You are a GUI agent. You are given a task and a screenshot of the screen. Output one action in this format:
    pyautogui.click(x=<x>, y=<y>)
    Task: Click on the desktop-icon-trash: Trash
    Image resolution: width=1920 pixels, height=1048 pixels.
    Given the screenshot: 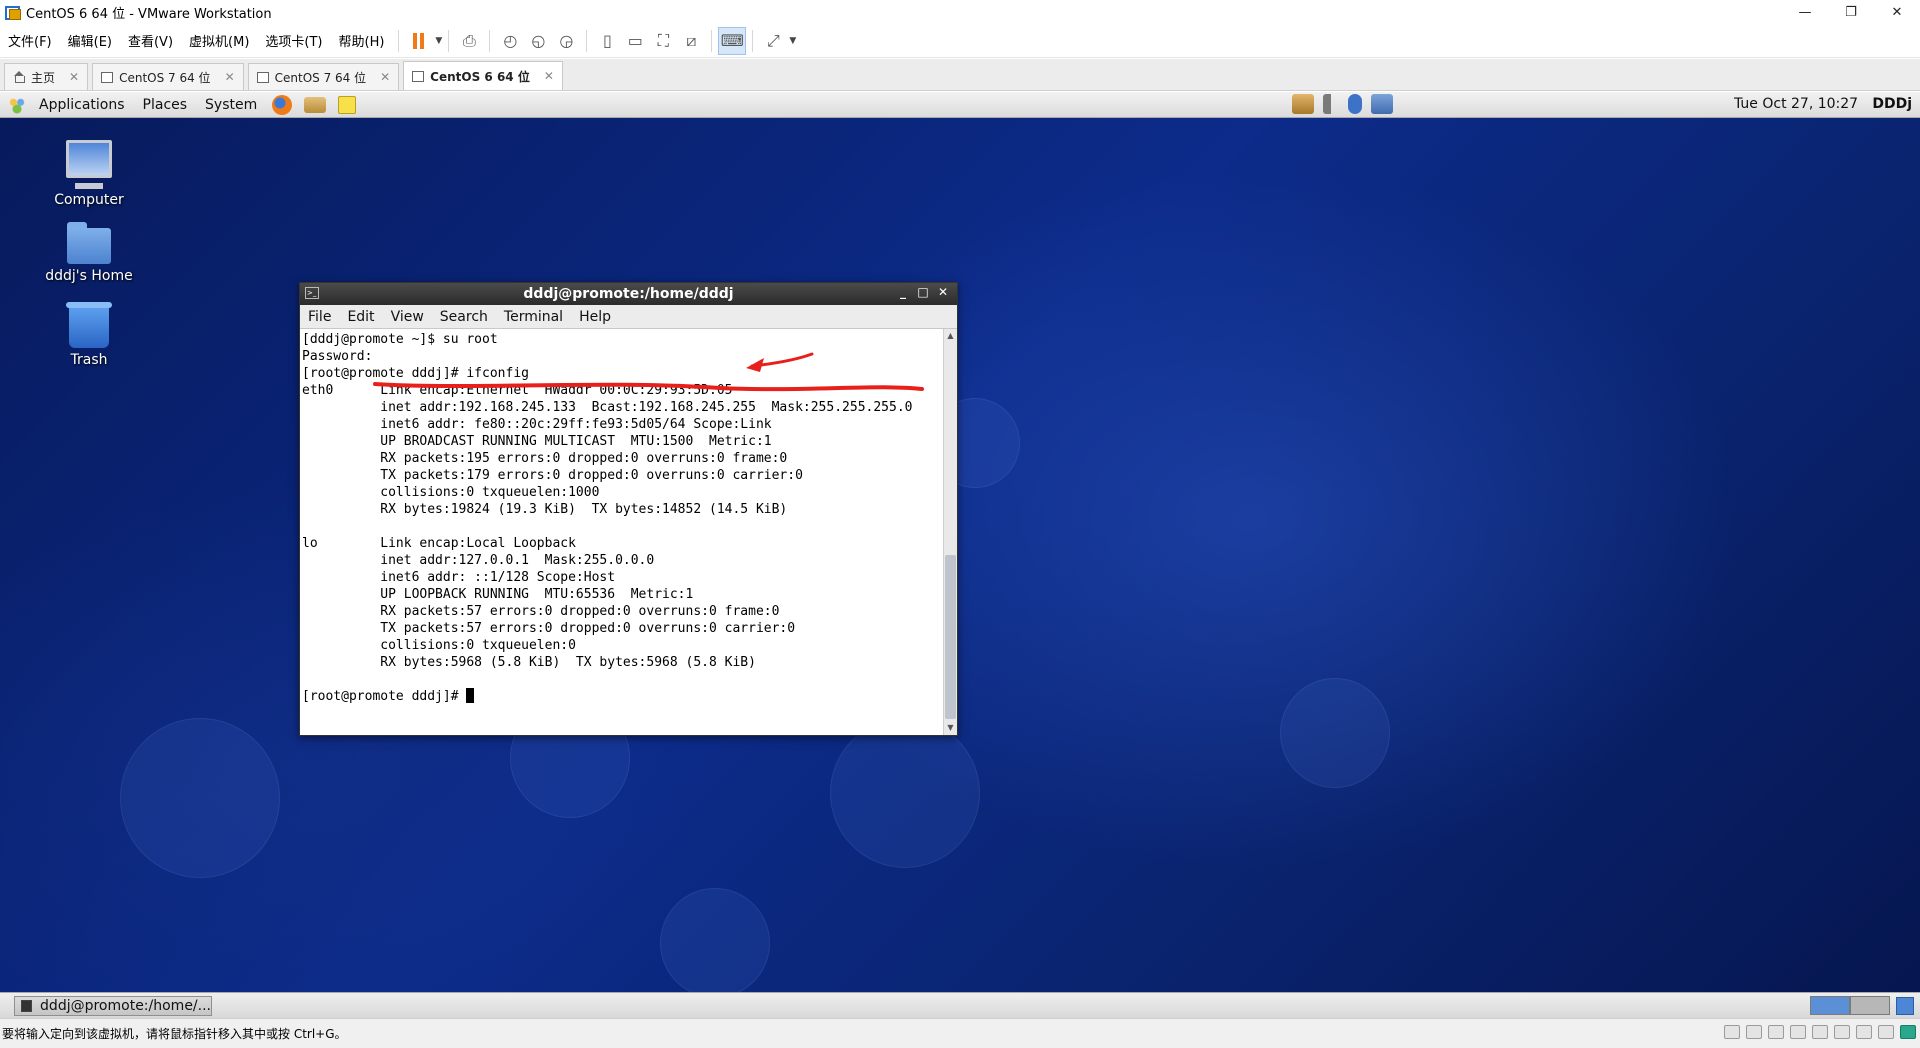 What is the action you would take?
    pyautogui.click(x=89, y=335)
    